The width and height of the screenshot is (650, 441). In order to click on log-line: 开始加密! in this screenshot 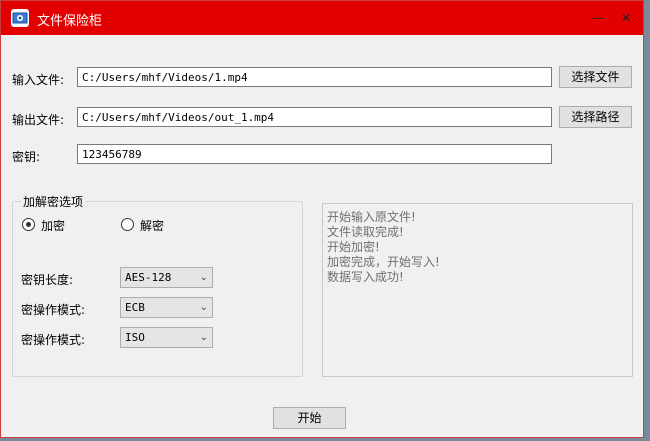, I will do `click(353, 247)`.